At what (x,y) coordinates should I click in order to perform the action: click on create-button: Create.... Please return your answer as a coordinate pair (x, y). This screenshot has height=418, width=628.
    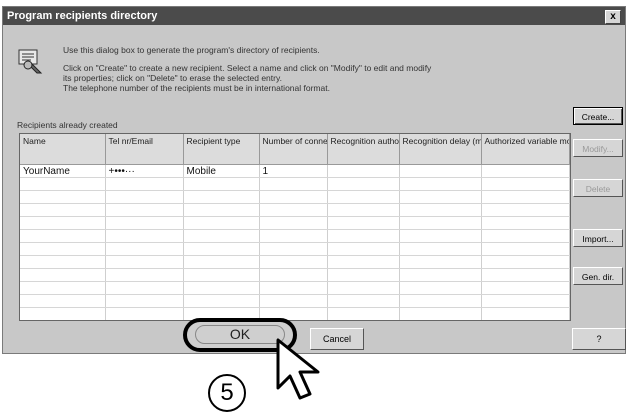
    Looking at the image, I should click on (598, 116).